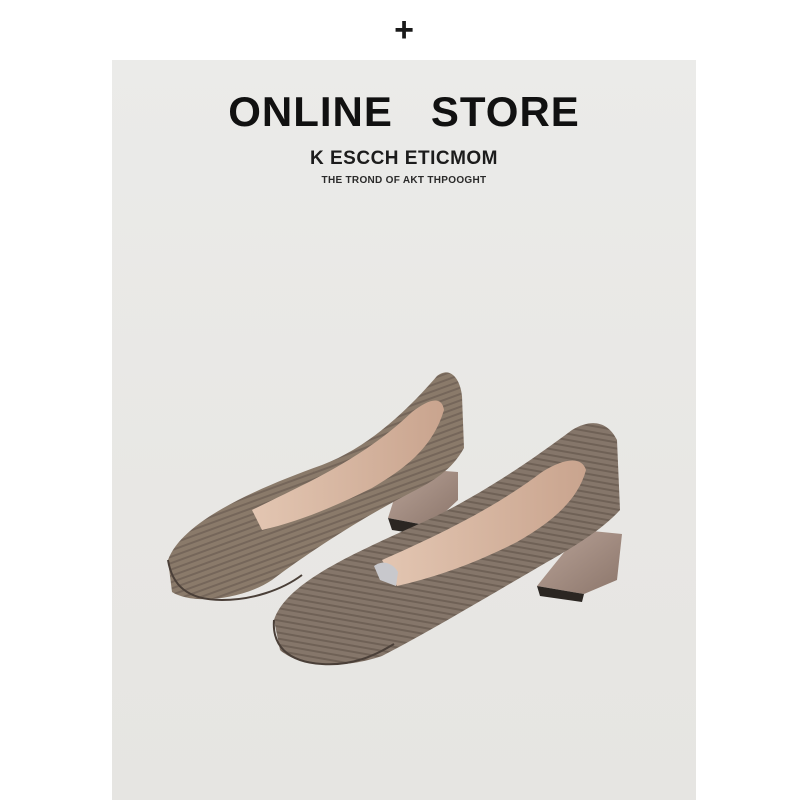 The height and width of the screenshot is (800, 800). I want to click on plus-icon: +, so click(404, 30).